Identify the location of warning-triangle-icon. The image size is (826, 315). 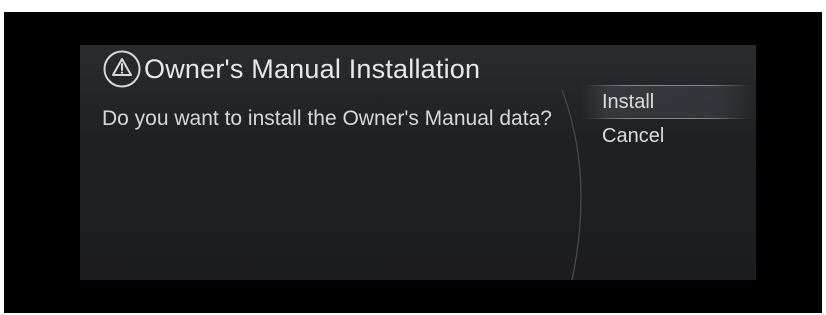
(122, 69).